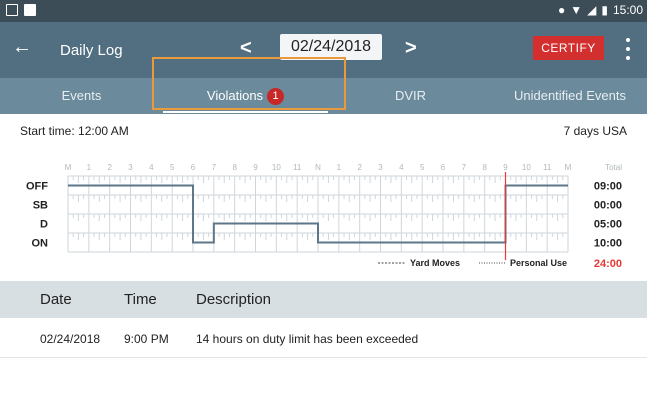  I want to click on back-arrow-icon: ←, so click(22, 47).